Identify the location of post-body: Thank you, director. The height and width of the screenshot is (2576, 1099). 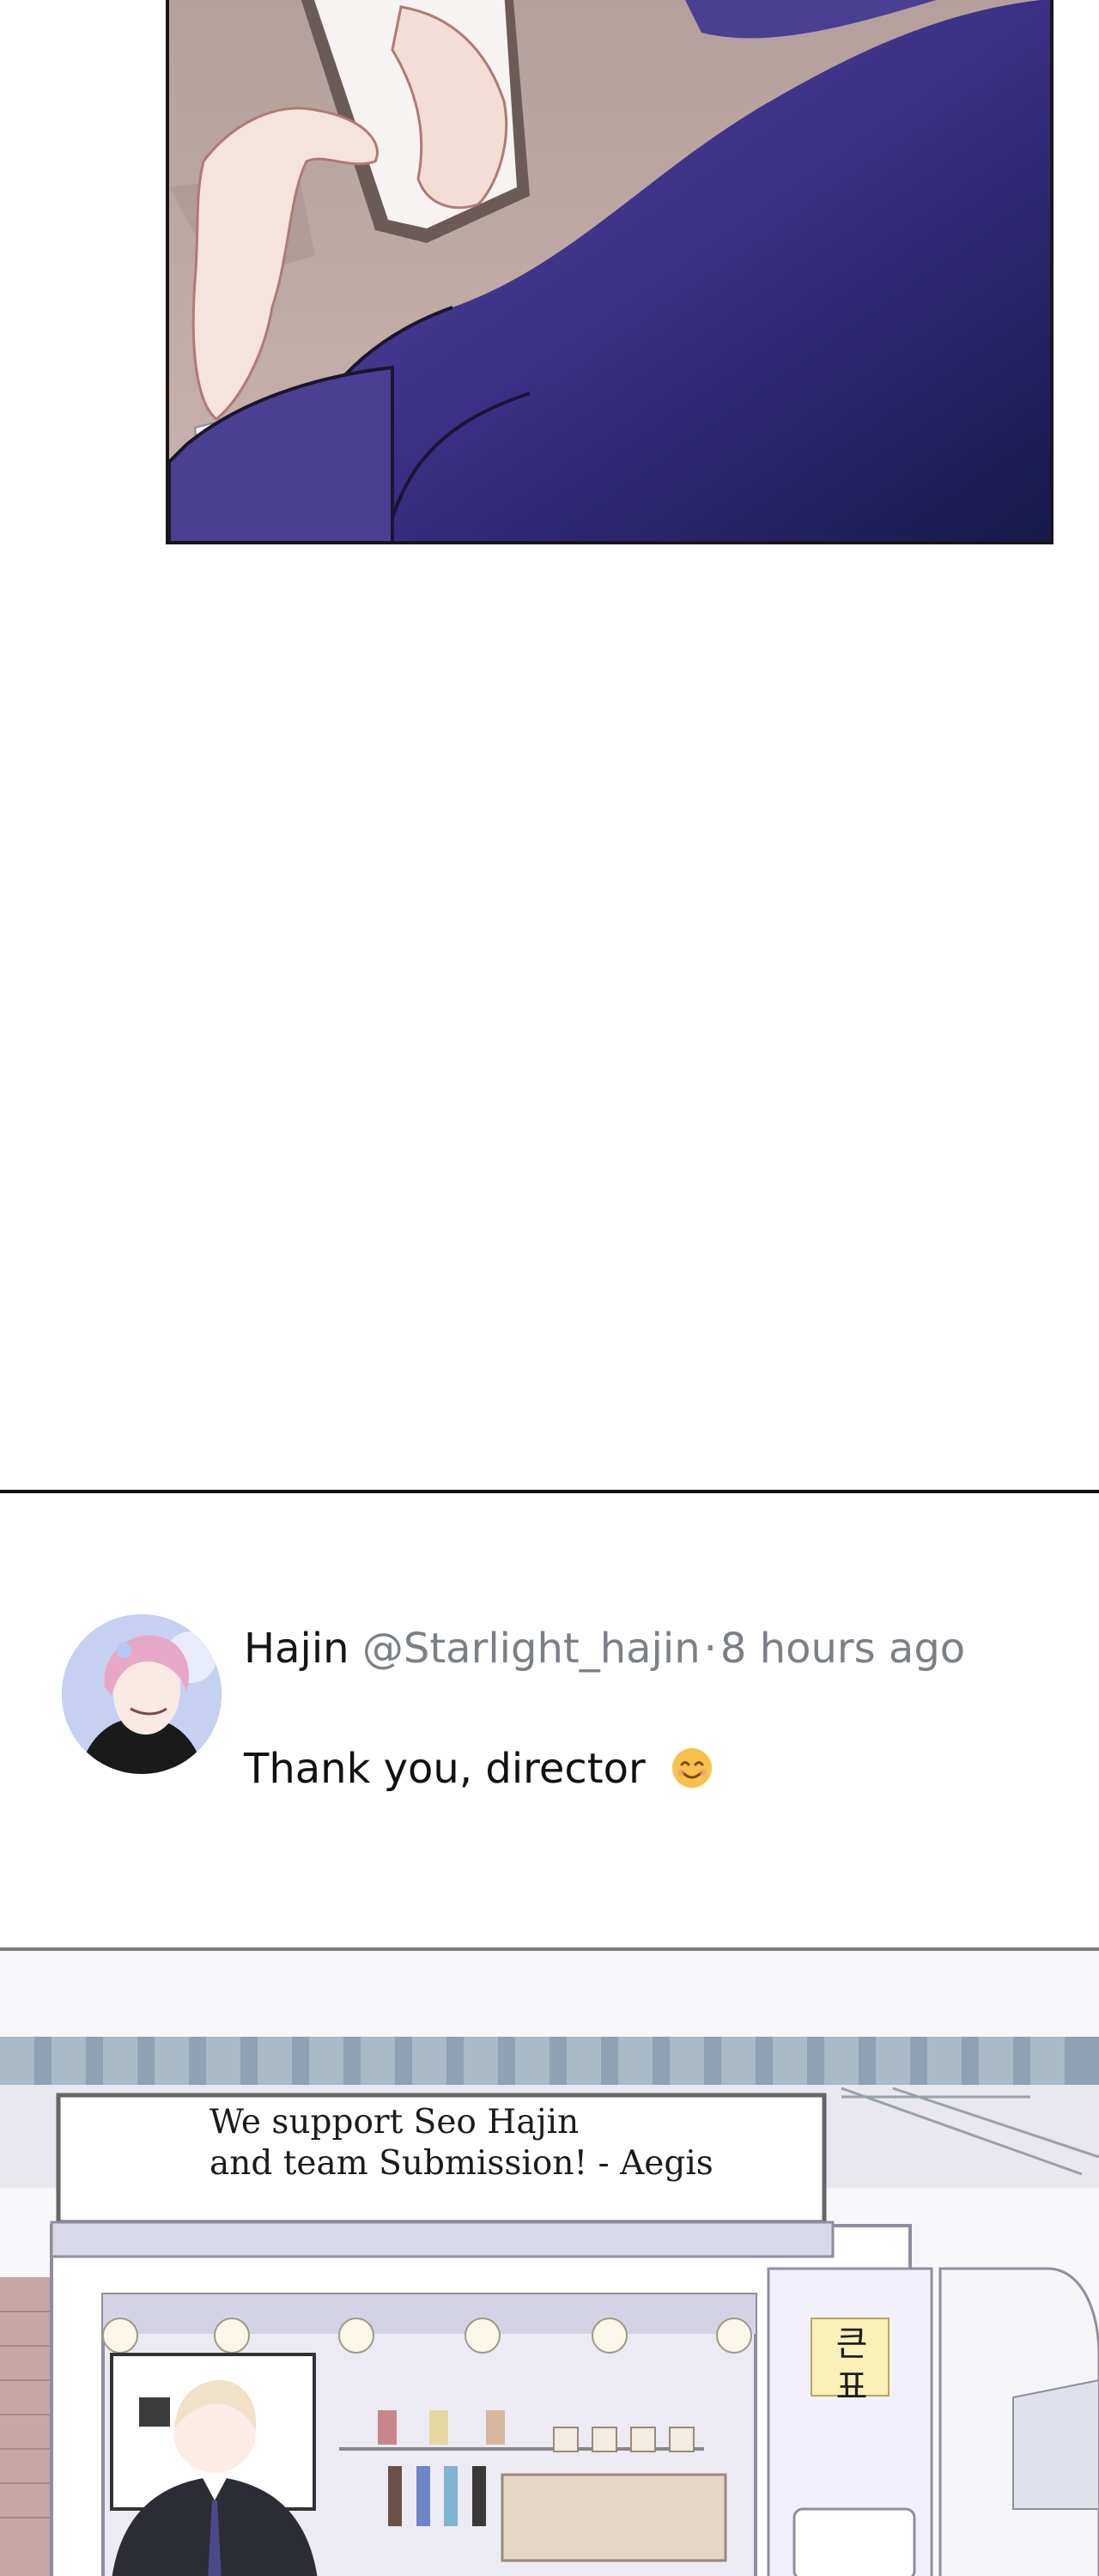
(478, 1769).